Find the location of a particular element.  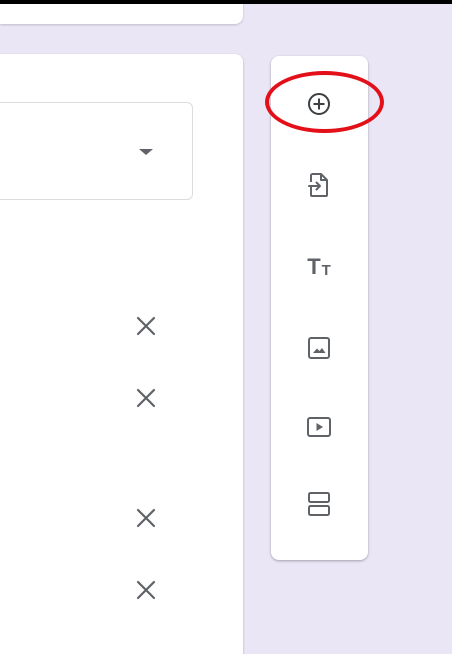

title-text-icon: T T is located at coordinates (319, 266).